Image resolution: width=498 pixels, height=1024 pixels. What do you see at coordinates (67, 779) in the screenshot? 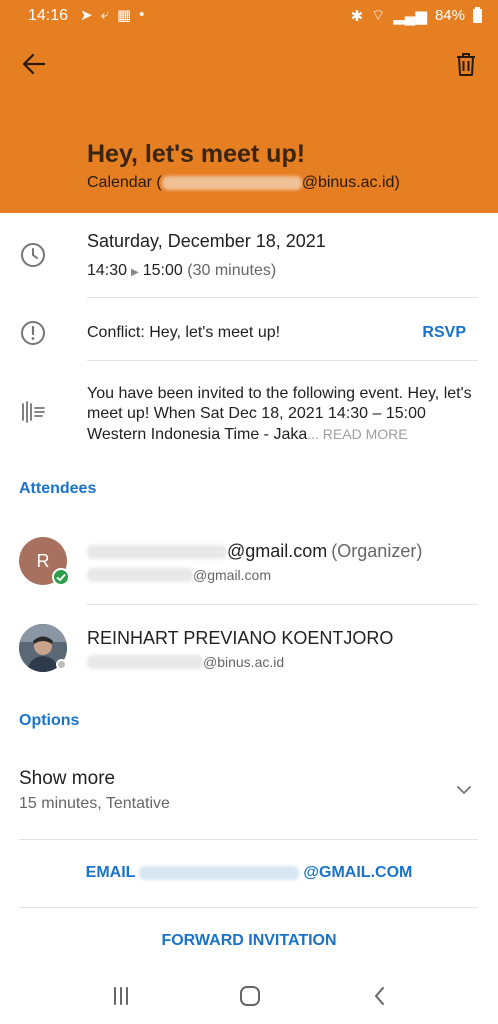
I see `show-more-toggle: Show more` at bounding box center [67, 779].